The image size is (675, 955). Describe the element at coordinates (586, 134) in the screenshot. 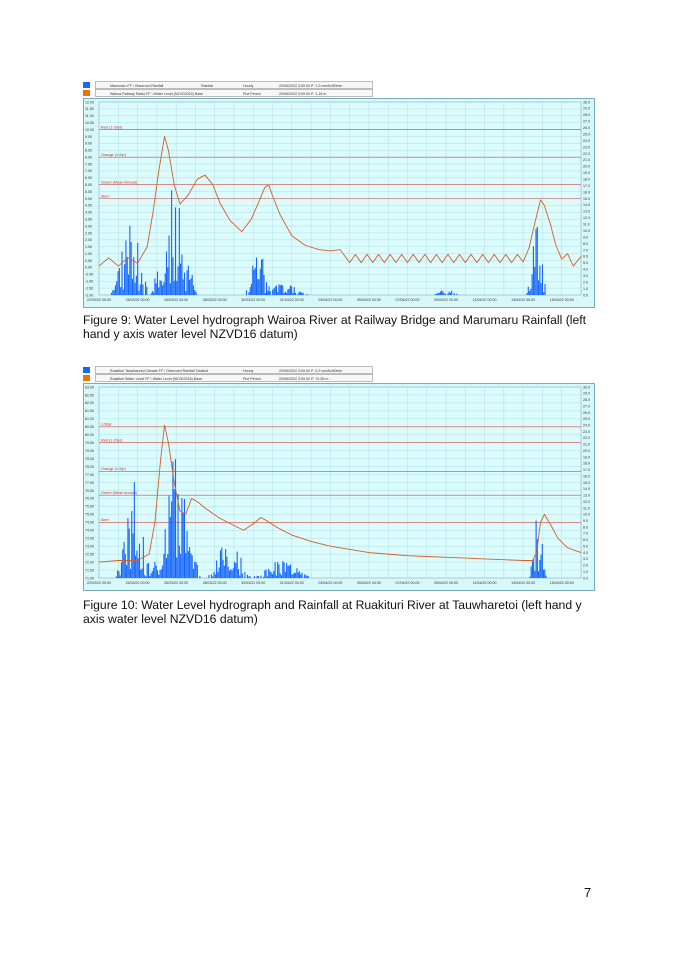

I see `right-axis-tick: 25.0` at that location.